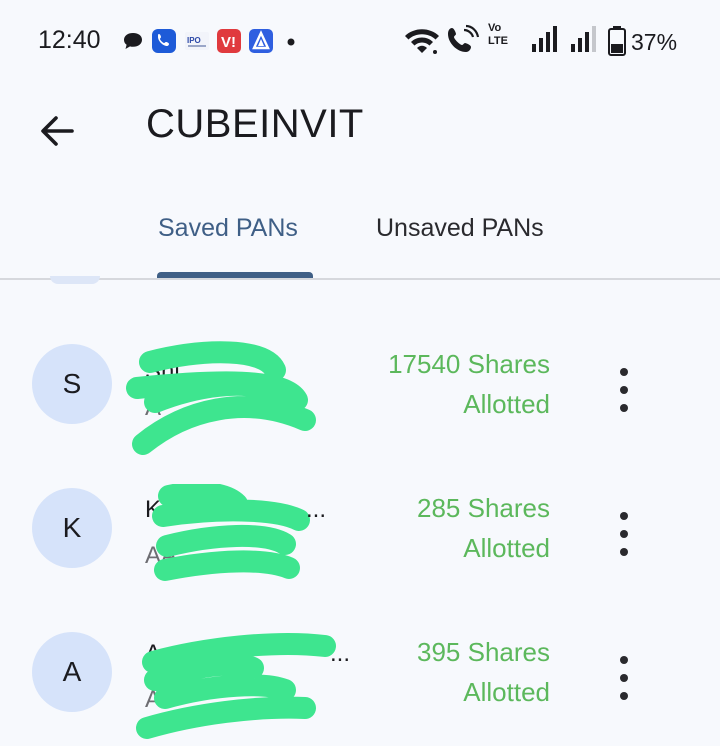  Describe the element at coordinates (654, 42) in the screenshot. I see `battery-percent: 37%` at that location.